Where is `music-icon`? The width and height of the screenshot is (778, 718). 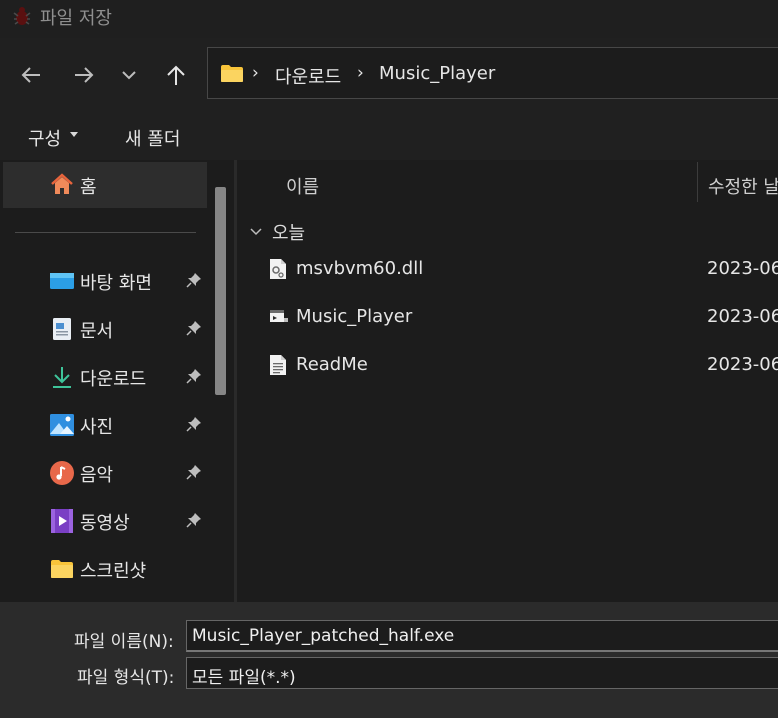
music-icon is located at coordinates (62, 473).